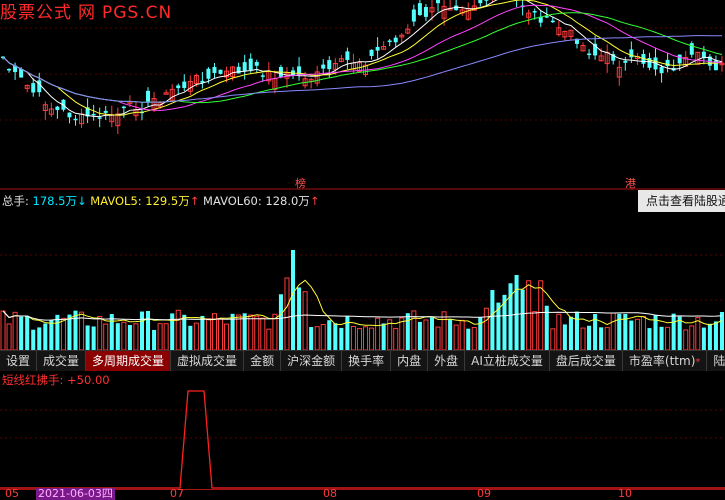 This screenshot has height=500, width=725. I want to click on tab-5: 沪深金额, so click(312, 361).